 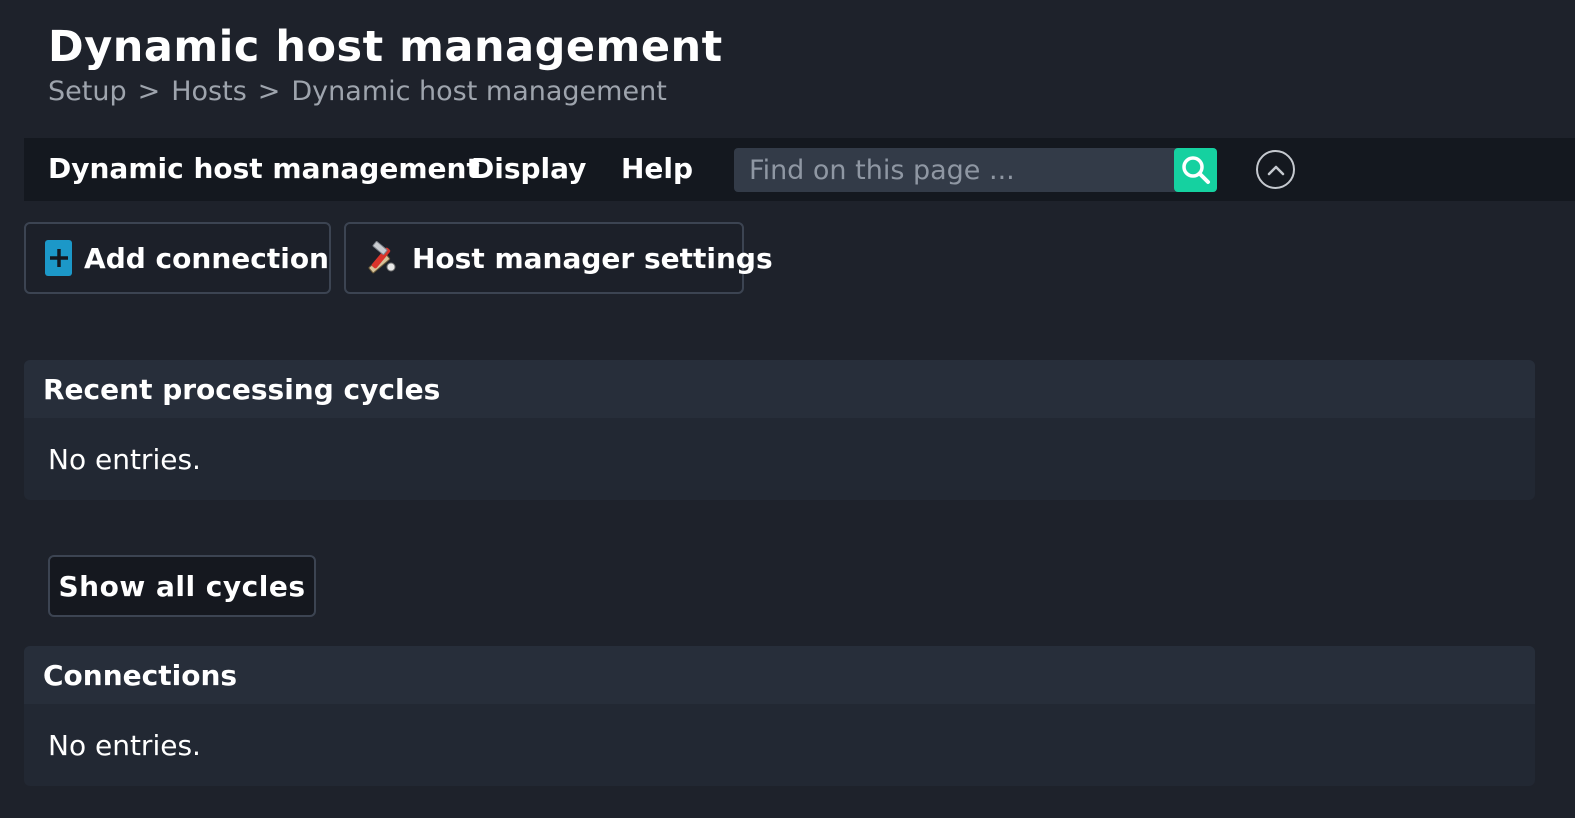 What do you see at coordinates (206, 258) in the screenshot?
I see `add-connection-label: Add connection` at bounding box center [206, 258].